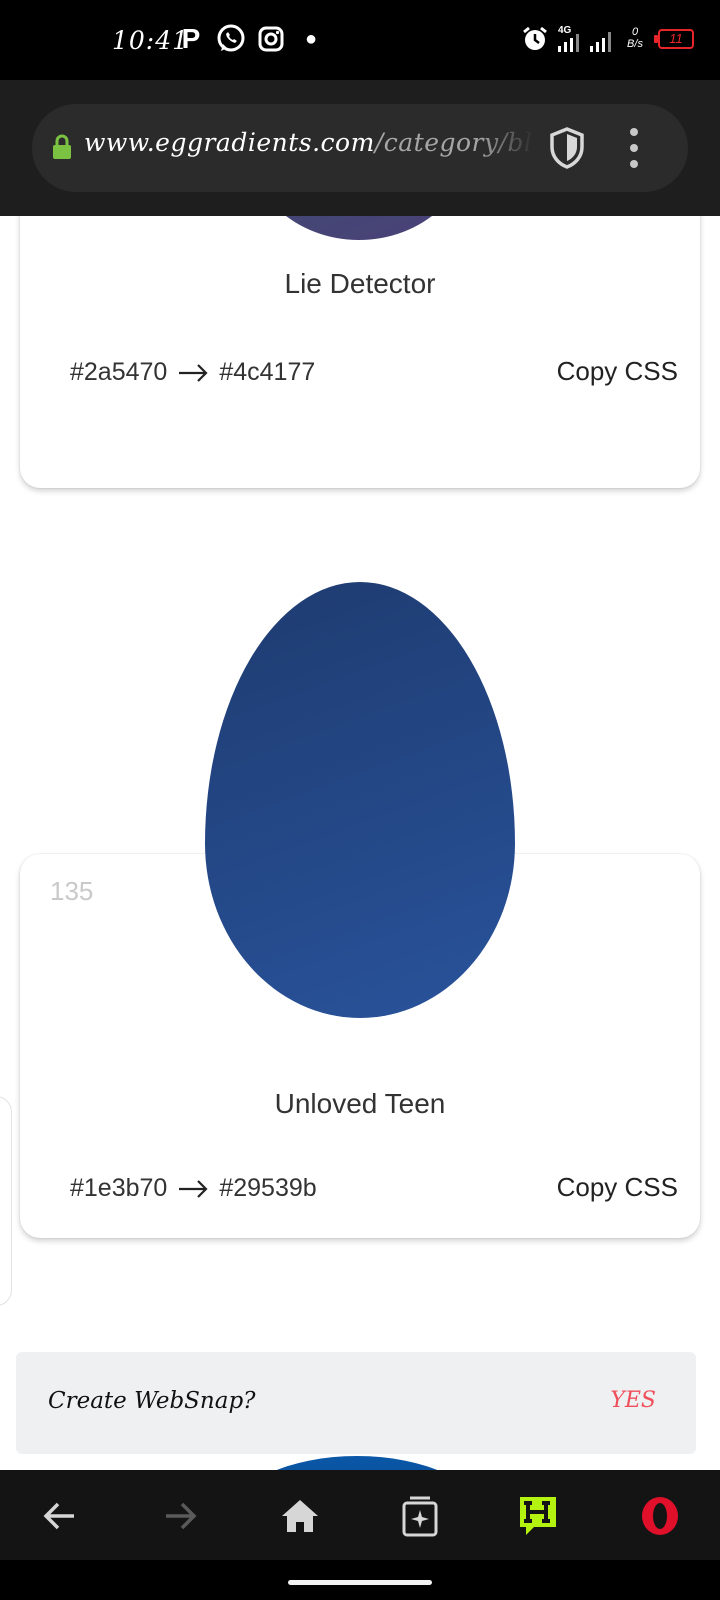  I want to click on p-icon: P, so click(191, 38).